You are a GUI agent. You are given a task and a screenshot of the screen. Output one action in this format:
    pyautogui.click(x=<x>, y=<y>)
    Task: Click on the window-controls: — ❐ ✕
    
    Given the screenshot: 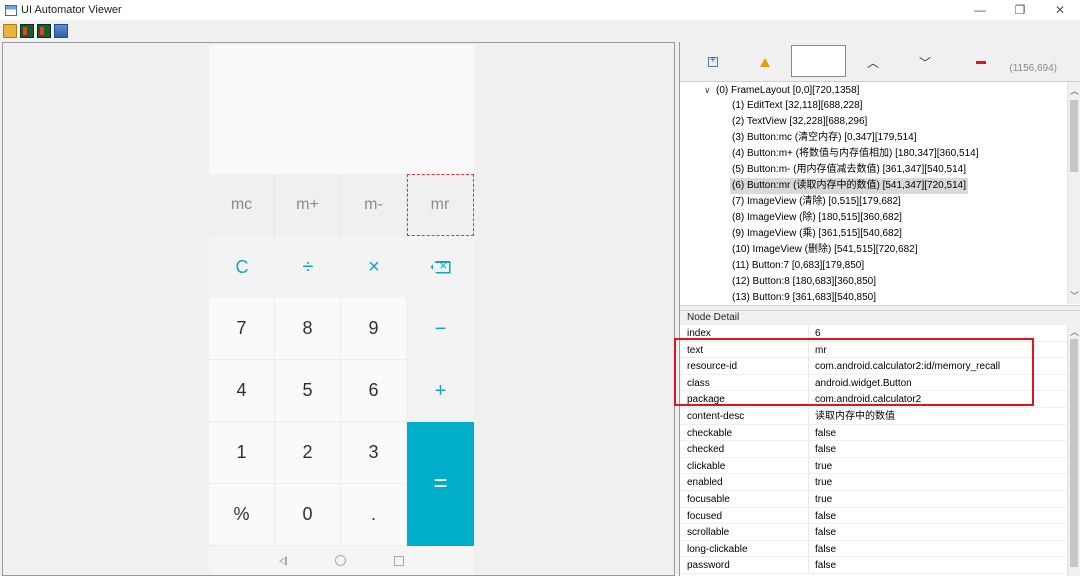 What is the action you would take?
    pyautogui.click(x=1020, y=10)
    